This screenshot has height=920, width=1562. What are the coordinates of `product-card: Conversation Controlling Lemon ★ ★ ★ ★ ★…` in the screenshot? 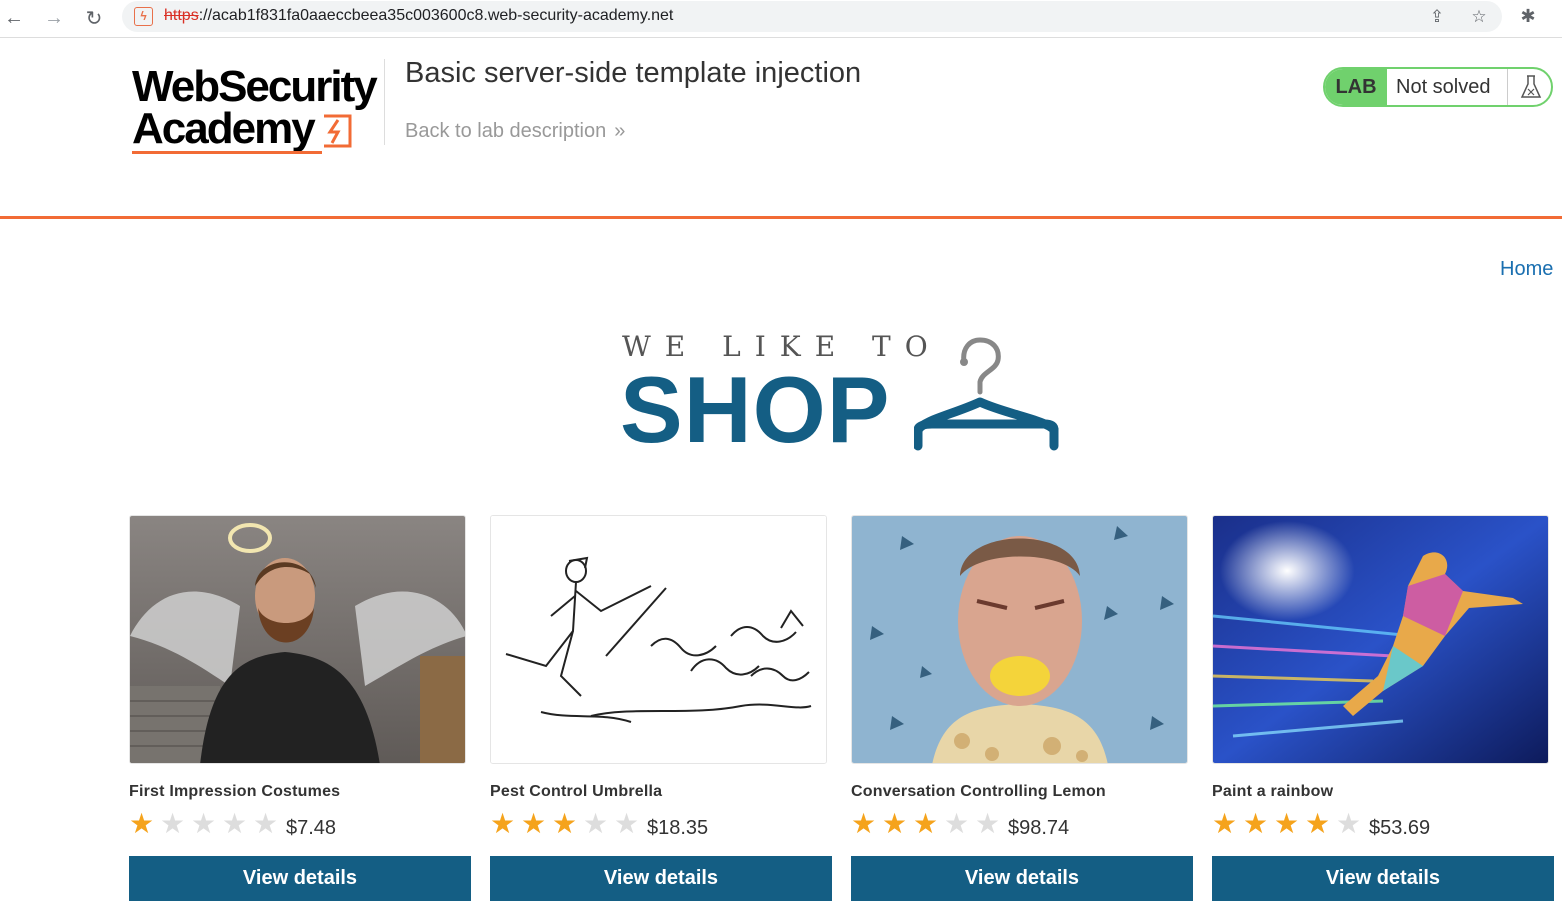 It's located at (1022, 717).